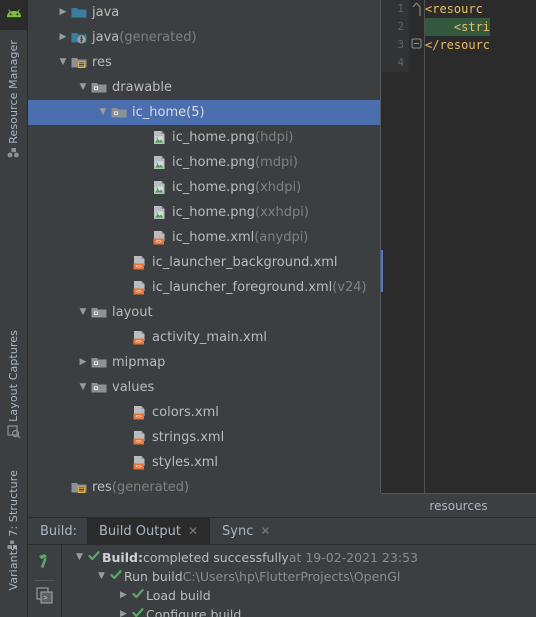 The height and width of the screenshot is (617, 536). I want to click on tree-row-suffix: (generated), so click(150, 487).